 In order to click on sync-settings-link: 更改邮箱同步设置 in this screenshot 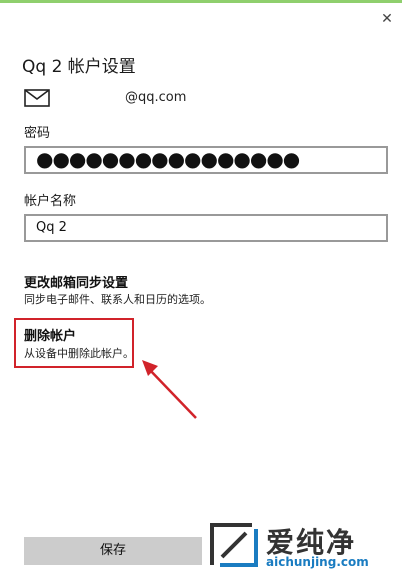, I will do `click(76, 281)`.